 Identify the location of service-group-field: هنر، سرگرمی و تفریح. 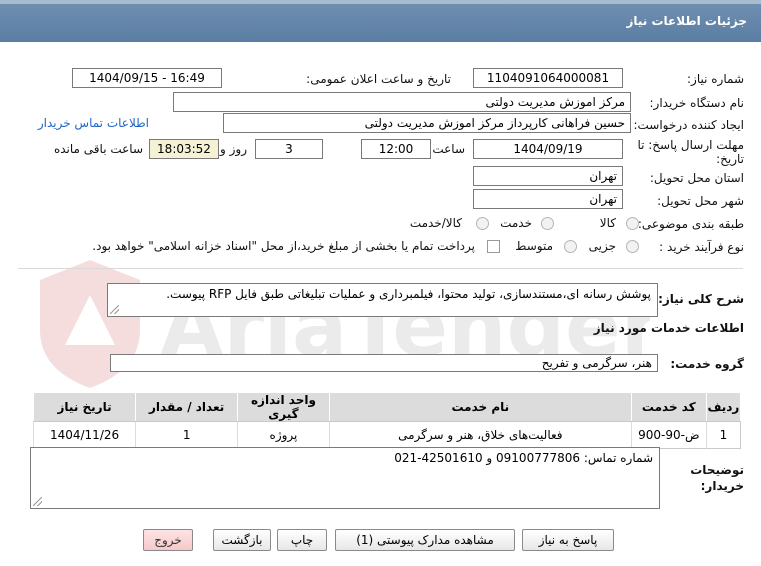
(384, 363).